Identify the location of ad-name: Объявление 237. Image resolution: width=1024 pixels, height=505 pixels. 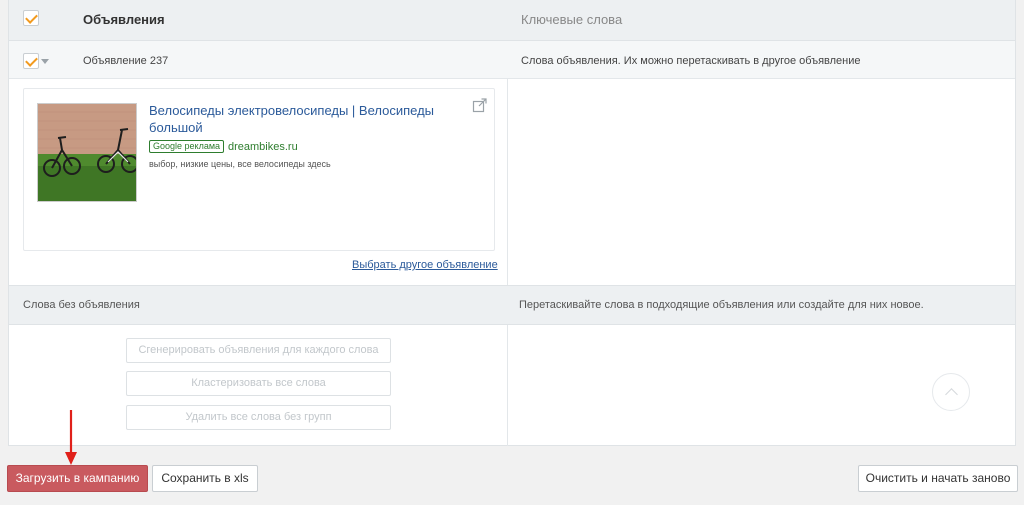
(126, 61).